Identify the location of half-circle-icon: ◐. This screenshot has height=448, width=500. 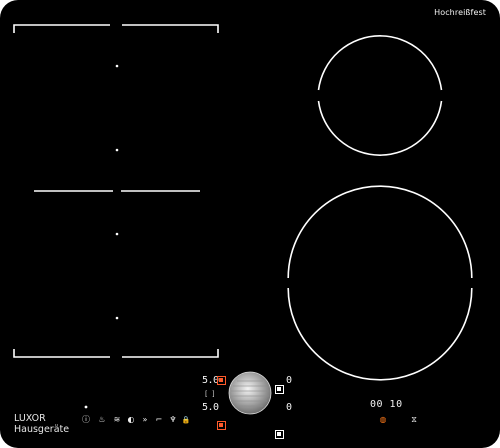
(131, 420).